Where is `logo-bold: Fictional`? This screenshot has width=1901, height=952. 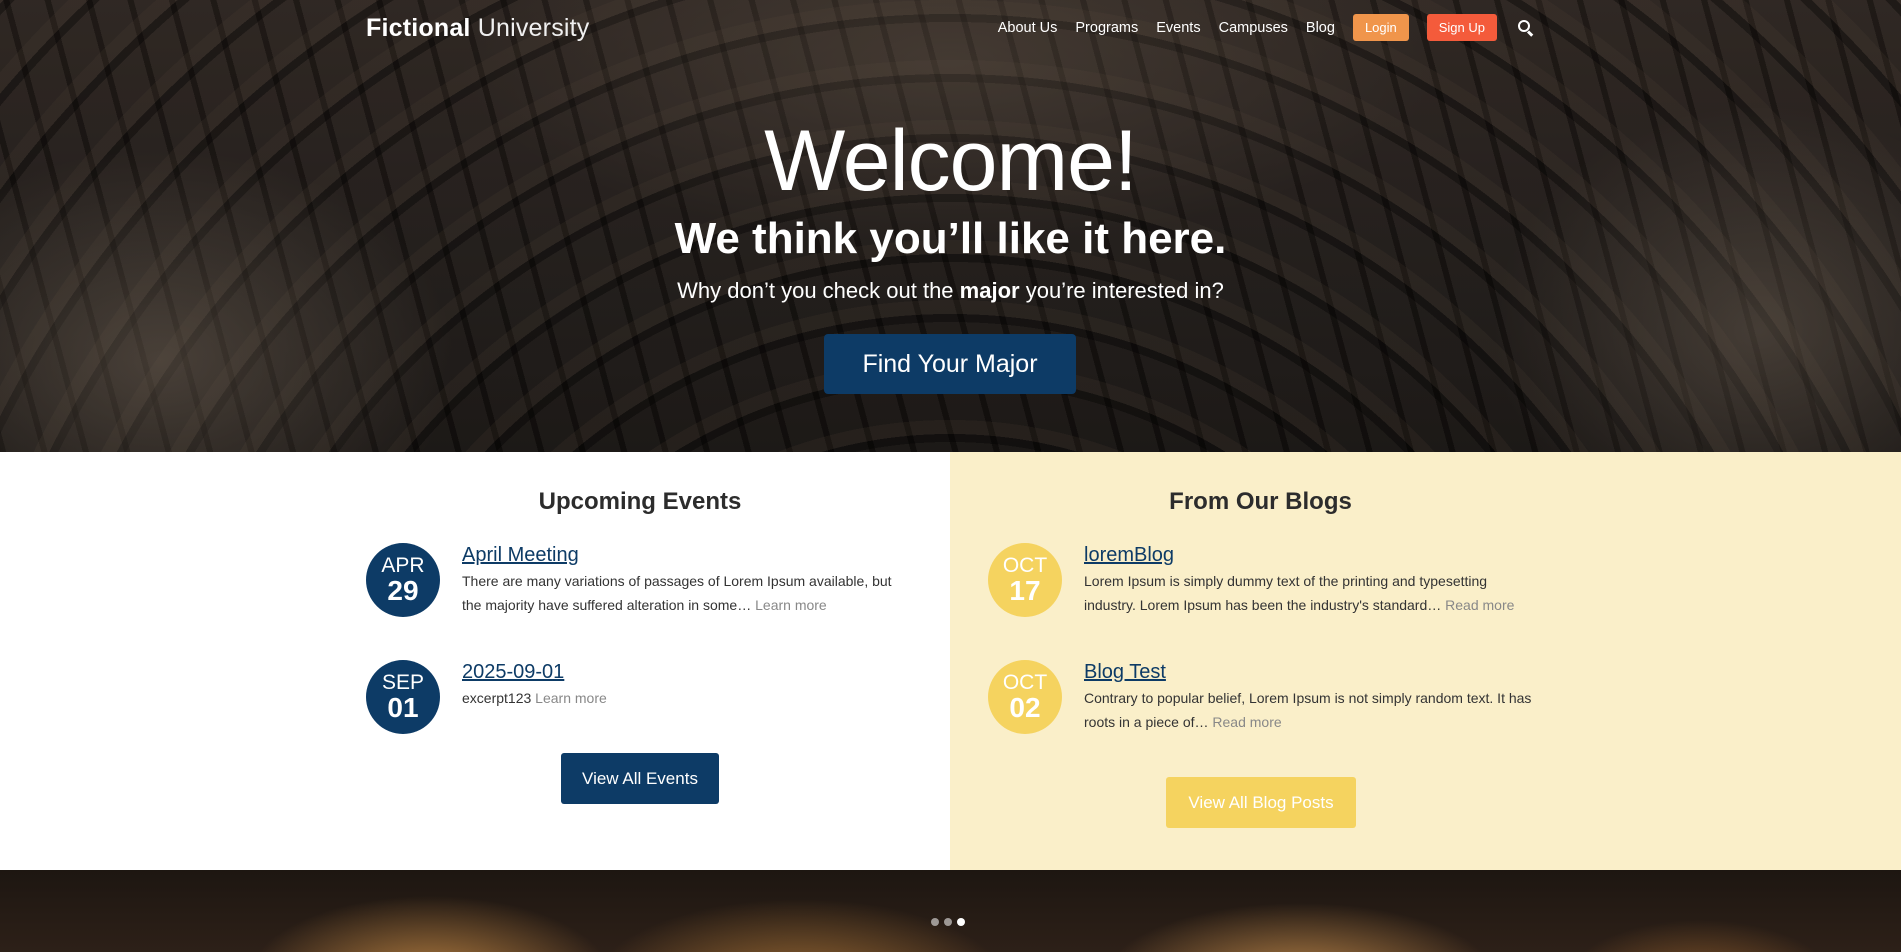
logo-bold: Fictional is located at coordinates (418, 28).